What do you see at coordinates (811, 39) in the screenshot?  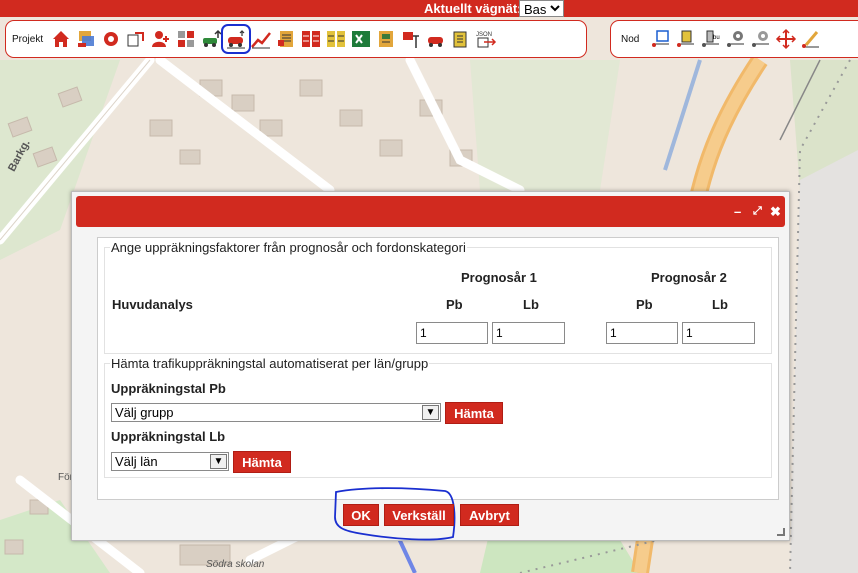 I see `node-pencil-icon` at bounding box center [811, 39].